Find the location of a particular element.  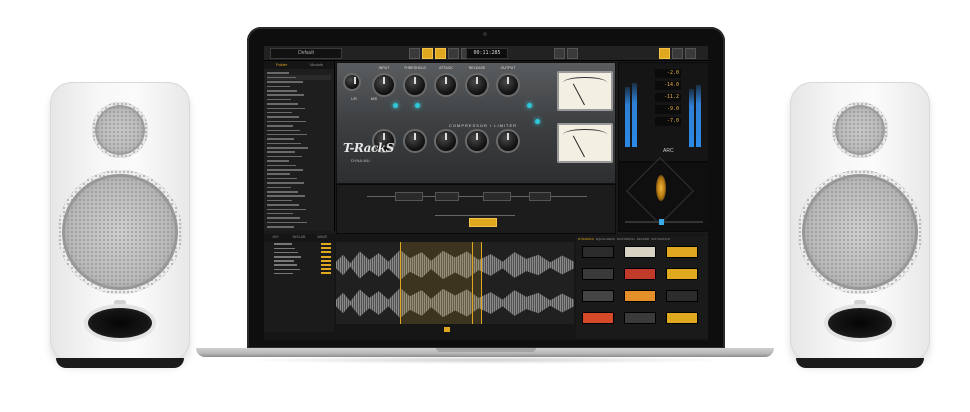

bottom-tabs: MIX MIXLAB WAVE is located at coordinates (299, 237).